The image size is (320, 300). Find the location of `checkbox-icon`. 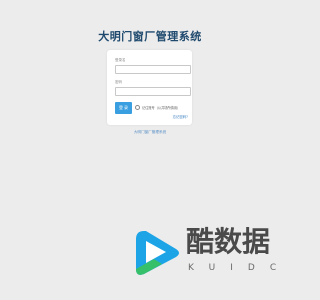

checkbox-icon is located at coordinates (137, 107).